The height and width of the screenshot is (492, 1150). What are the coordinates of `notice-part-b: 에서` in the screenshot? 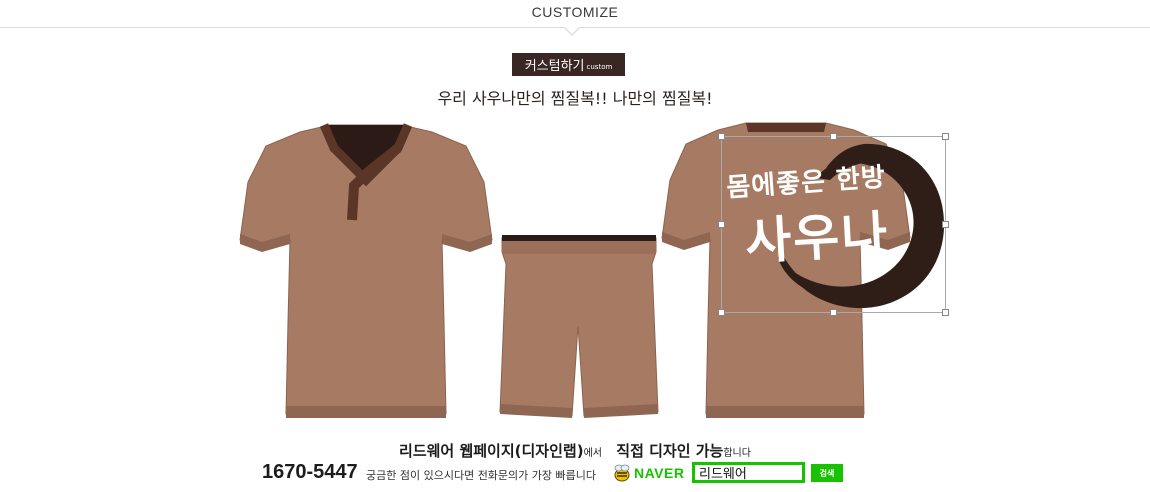 It's located at (592, 453).